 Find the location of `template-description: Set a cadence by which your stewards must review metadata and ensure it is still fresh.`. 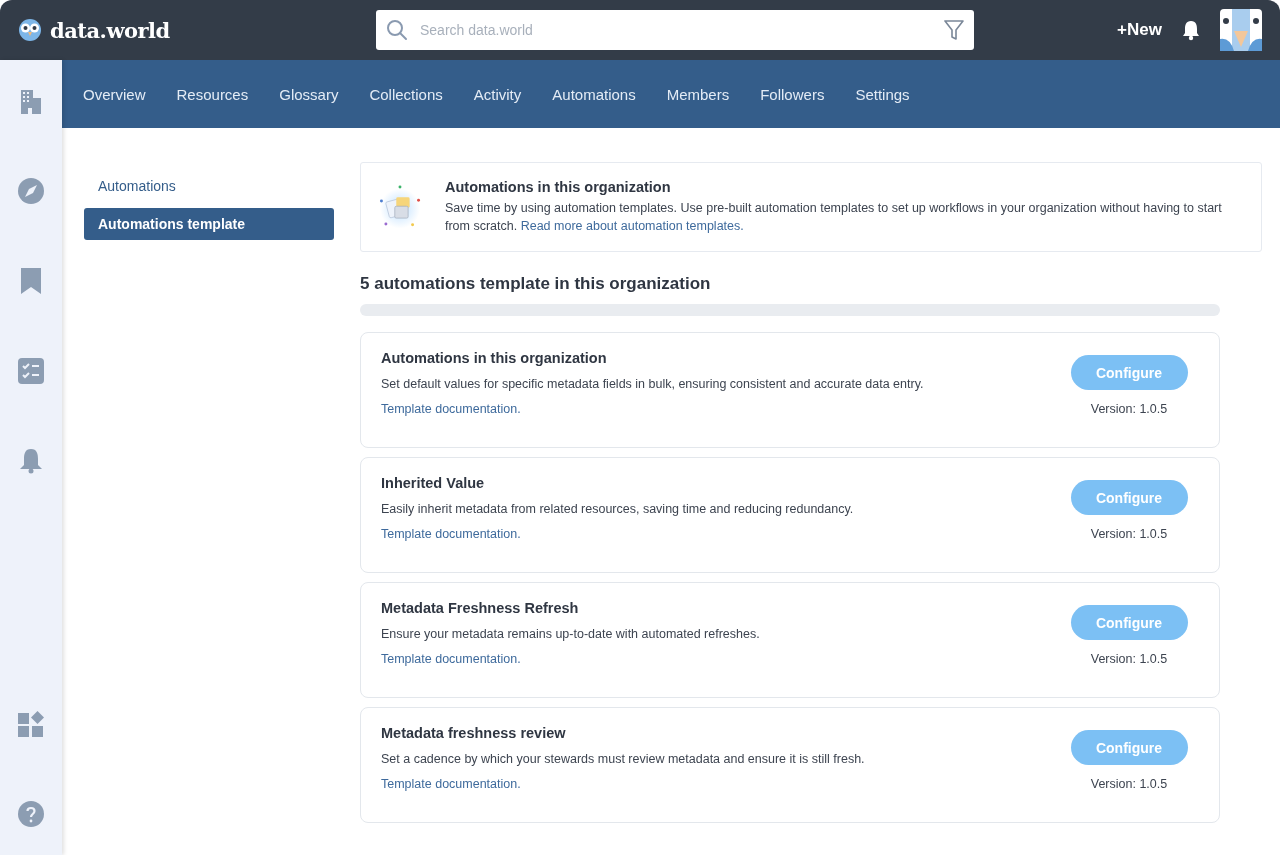

template-description: Set a cadence by which your stewards must review metadata and ensure it is still fresh. is located at coordinates (623, 759).